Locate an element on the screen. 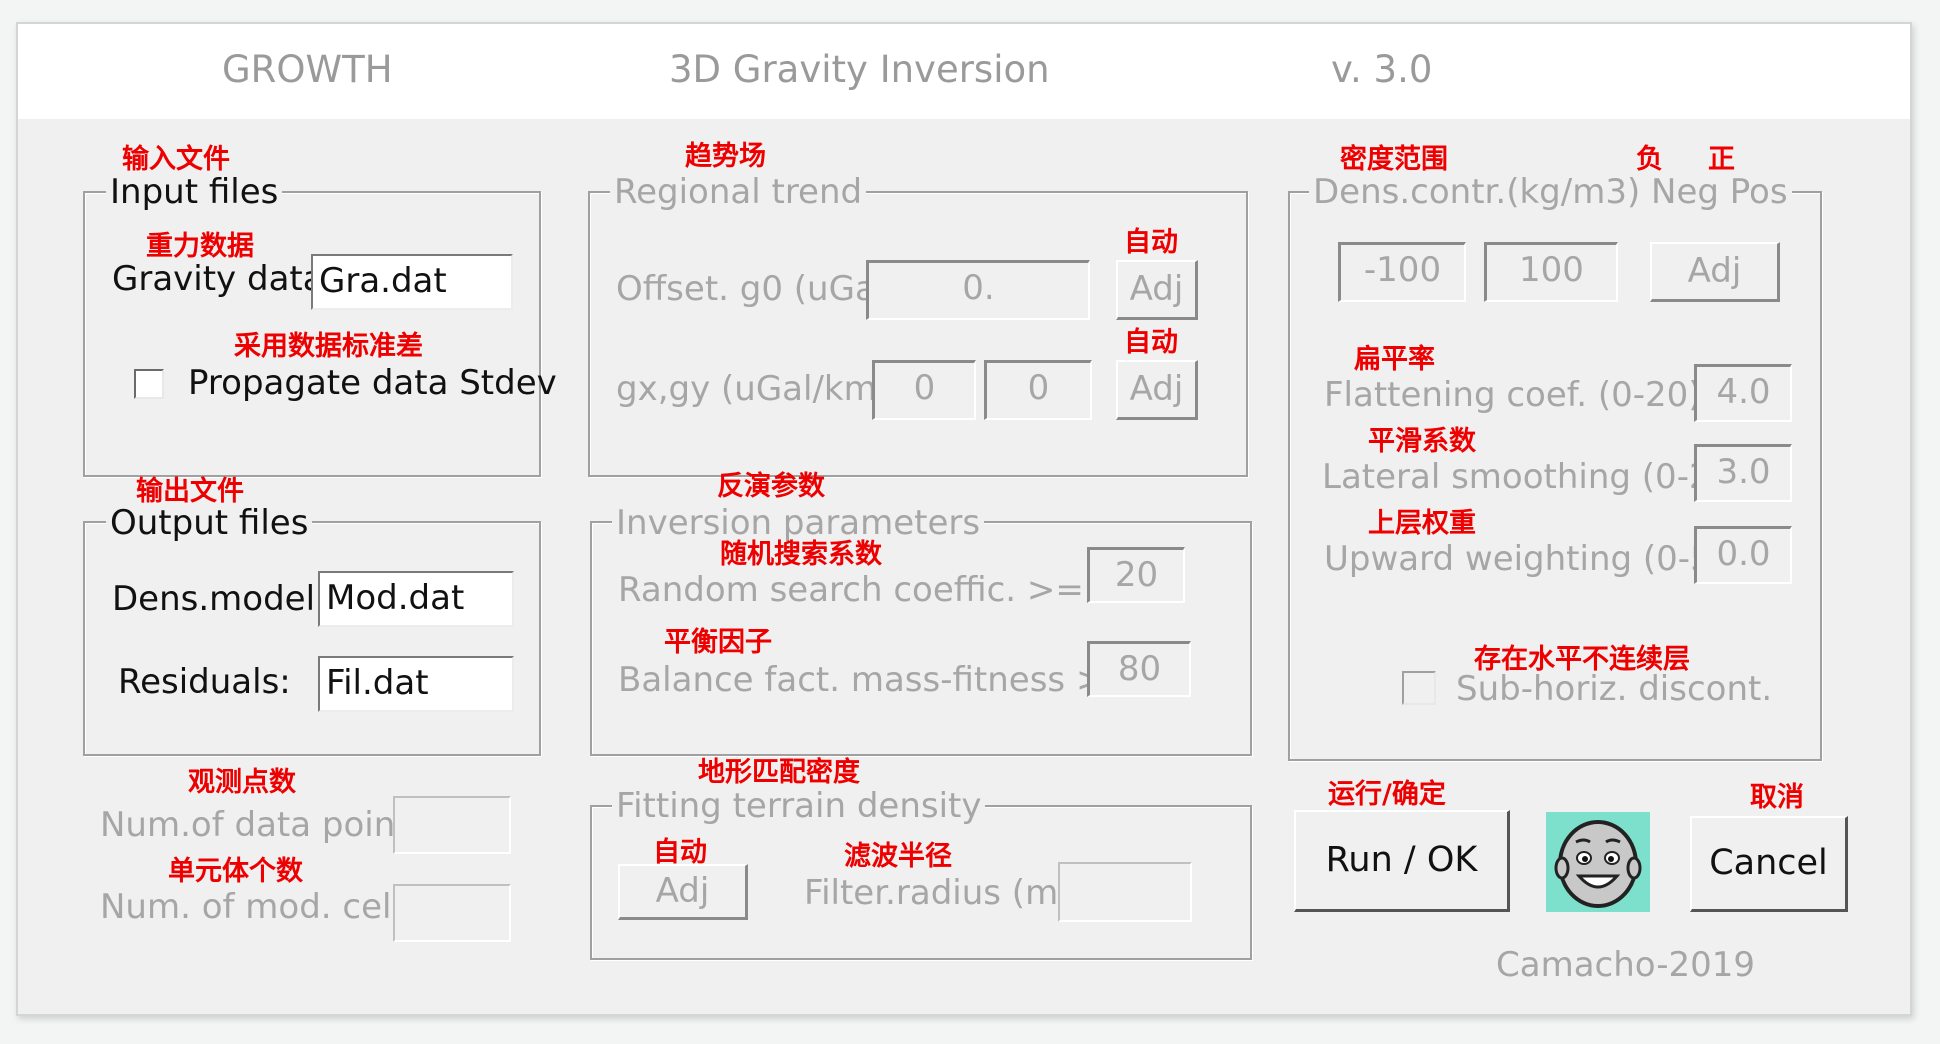 This screenshot has height=1044, width=1940. app-subtitle: 3D Gravity Inversion is located at coordinates (859, 69).